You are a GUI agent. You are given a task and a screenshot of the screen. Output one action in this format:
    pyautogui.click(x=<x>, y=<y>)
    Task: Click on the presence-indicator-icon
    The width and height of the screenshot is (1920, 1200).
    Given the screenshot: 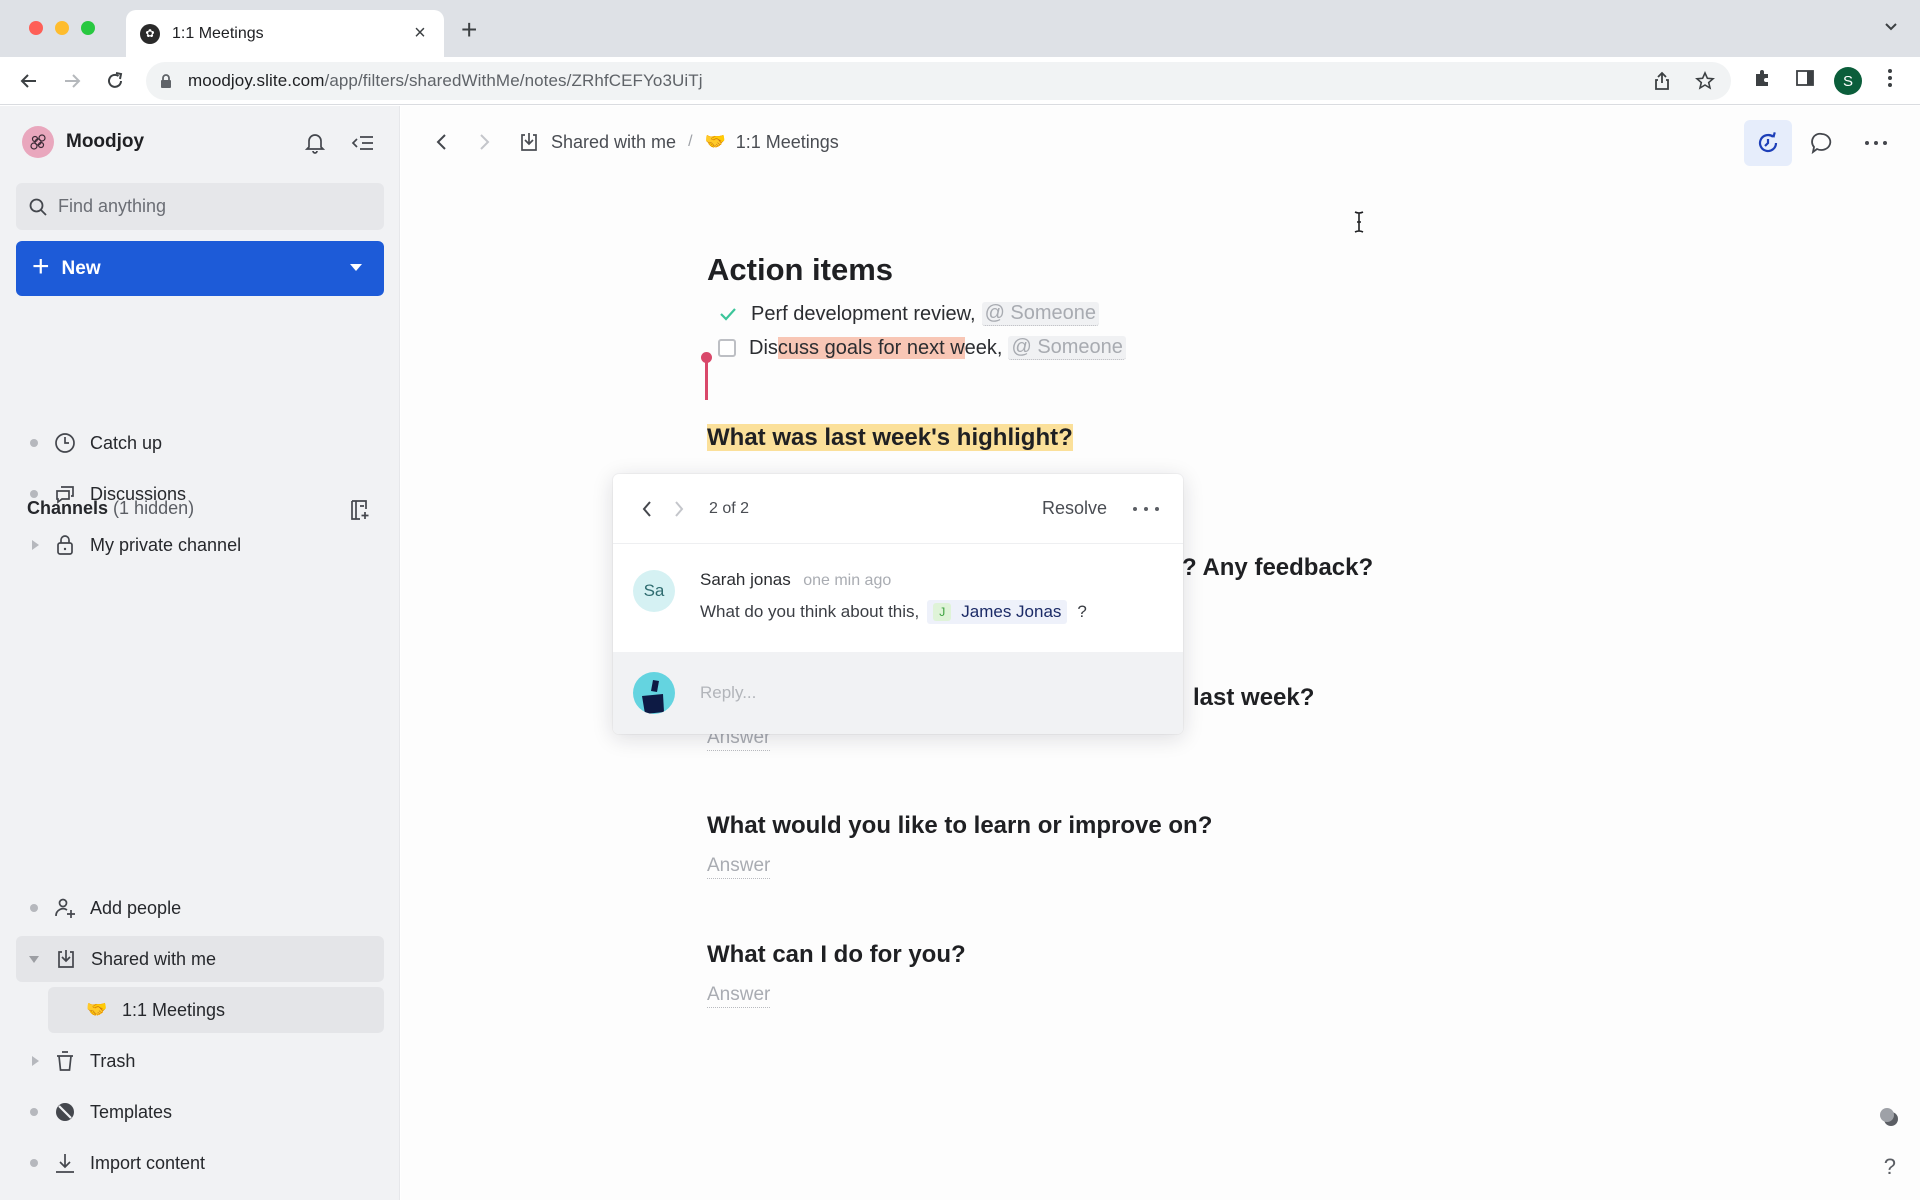 What is the action you would take?
    pyautogui.click(x=1889, y=1117)
    